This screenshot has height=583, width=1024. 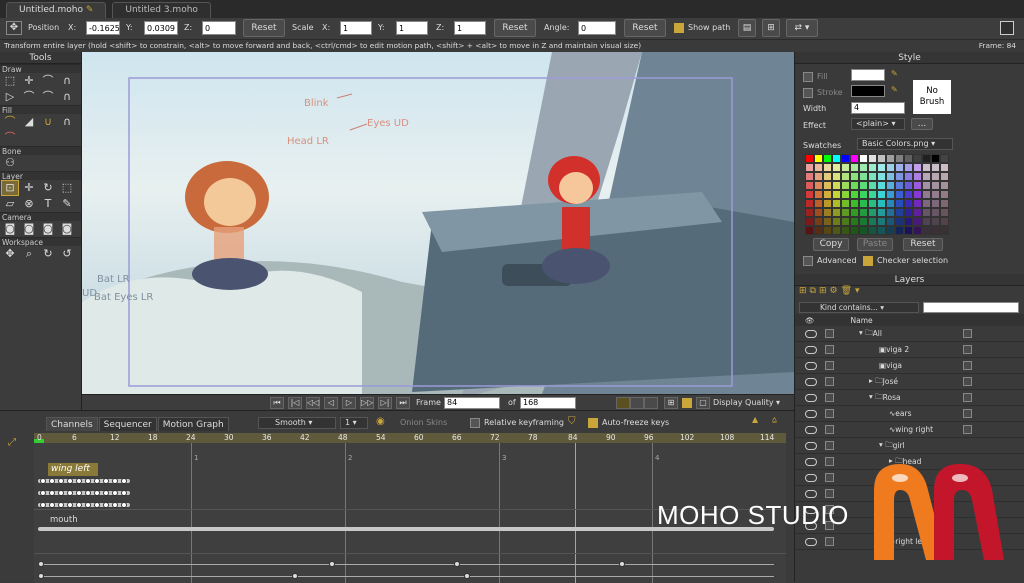 I want to click on fill-color-swatch, so click(x=868, y=75).